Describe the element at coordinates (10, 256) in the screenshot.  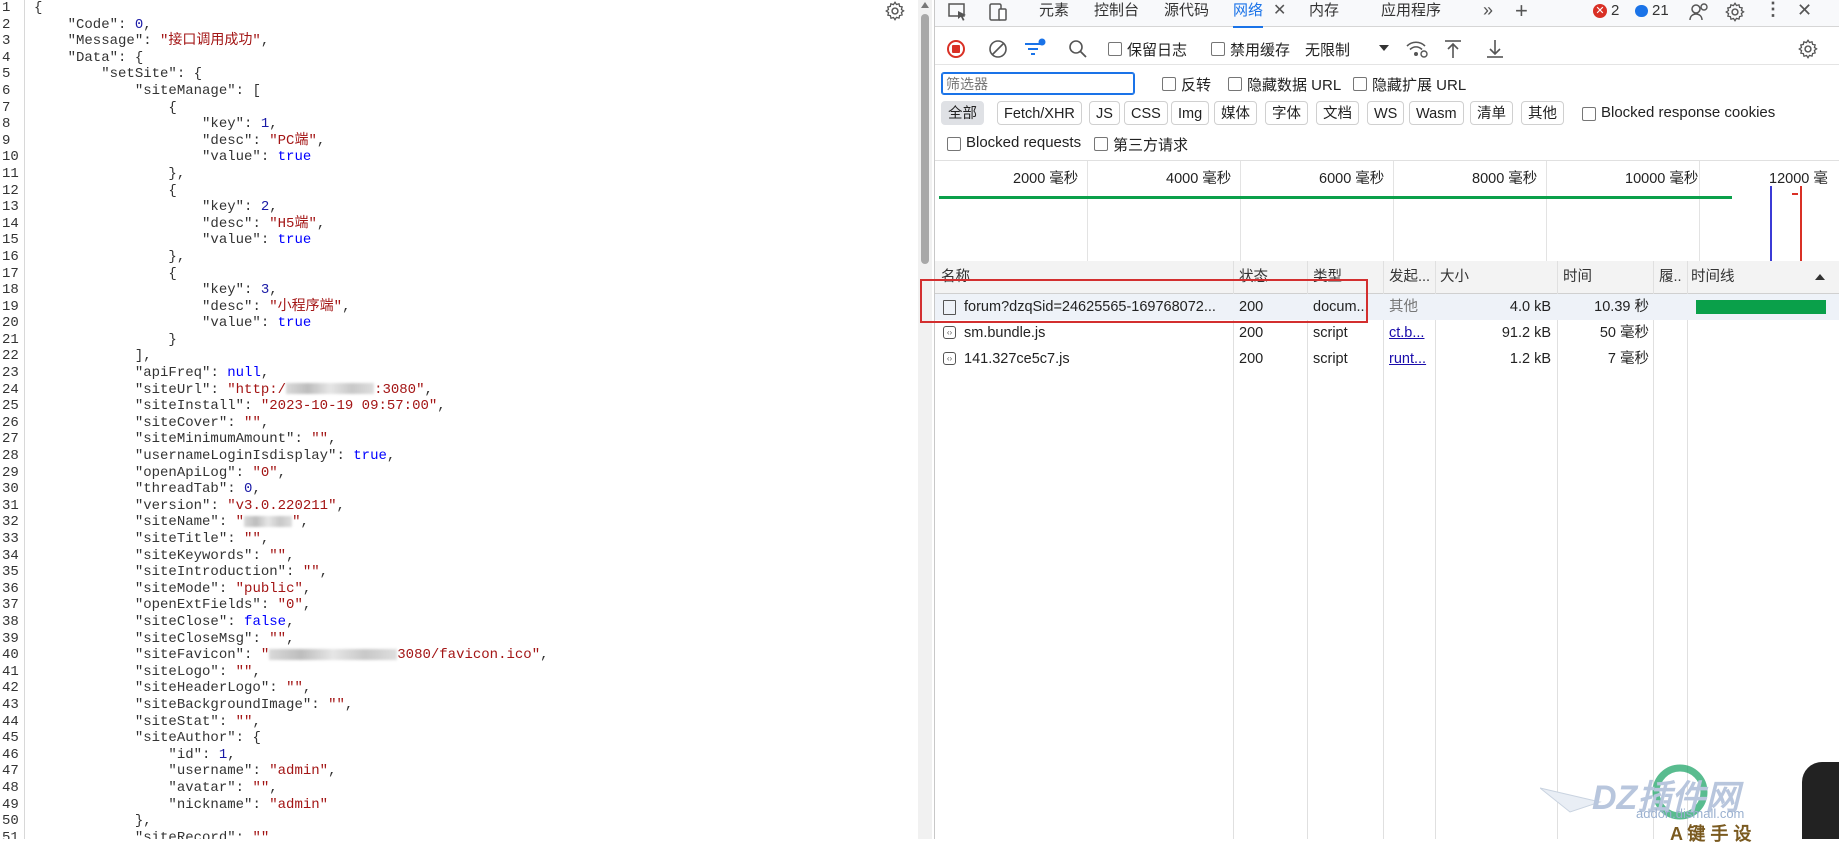
I see `line-number: 16` at that location.